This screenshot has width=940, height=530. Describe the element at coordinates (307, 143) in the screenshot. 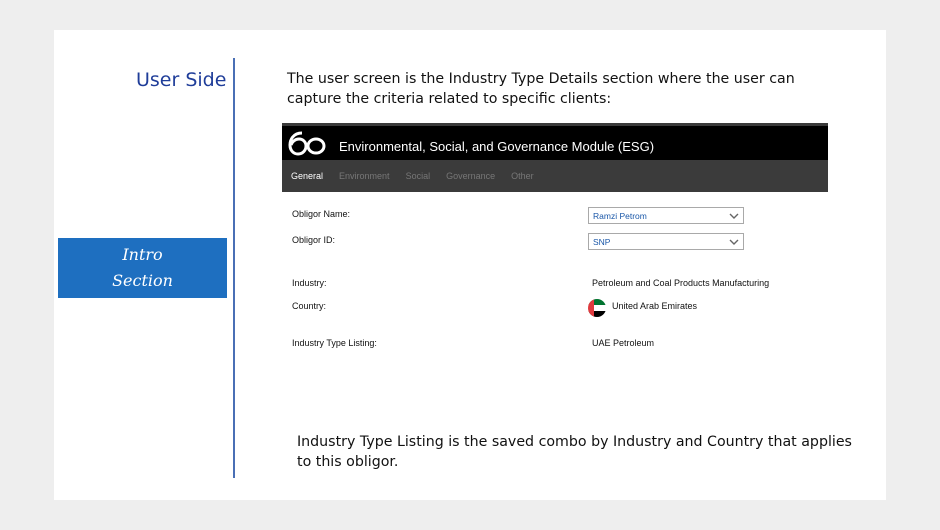

I see `6o-logo-icon` at that location.